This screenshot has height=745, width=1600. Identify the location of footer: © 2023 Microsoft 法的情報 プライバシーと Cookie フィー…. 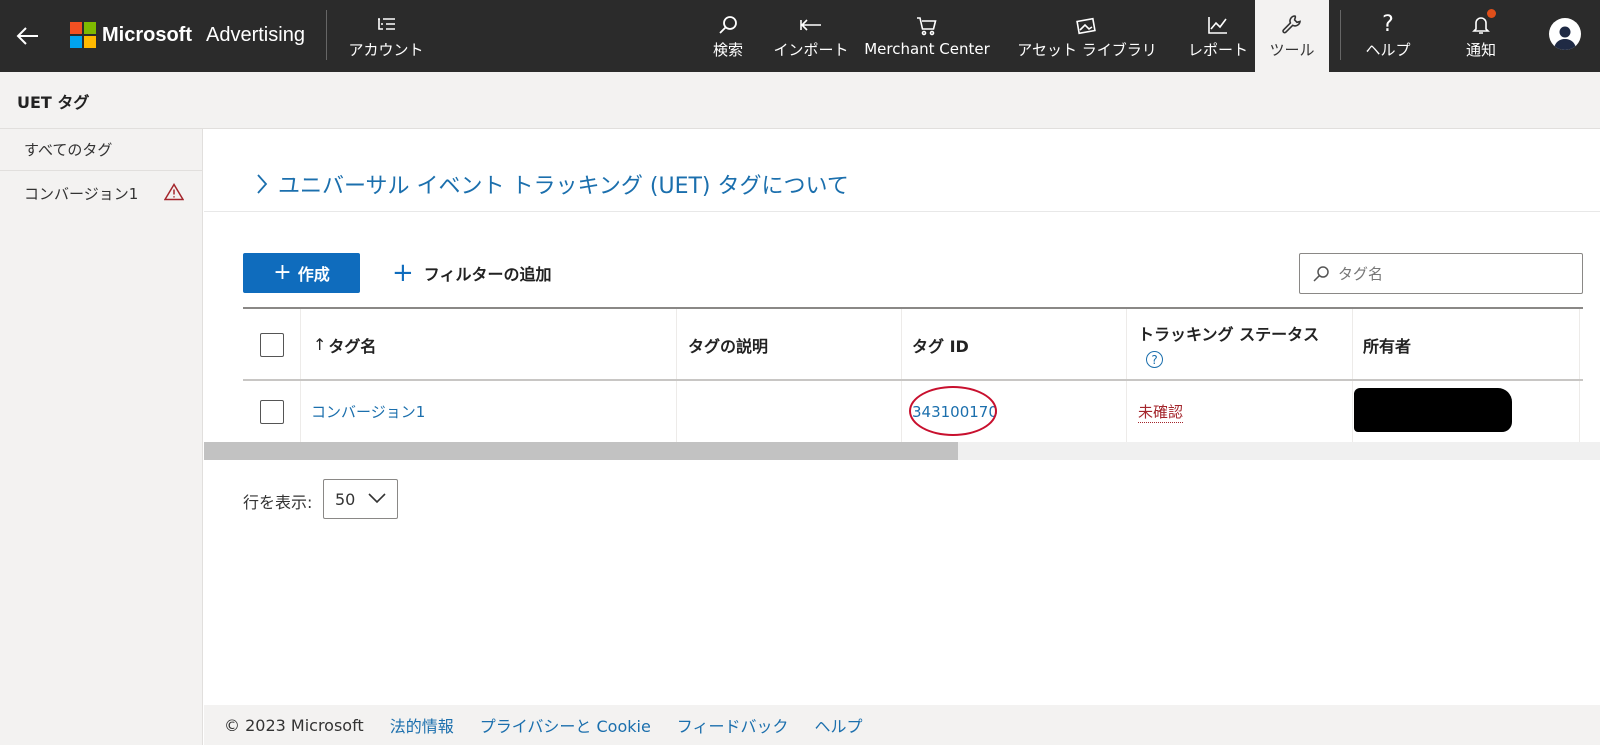
(902, 725).